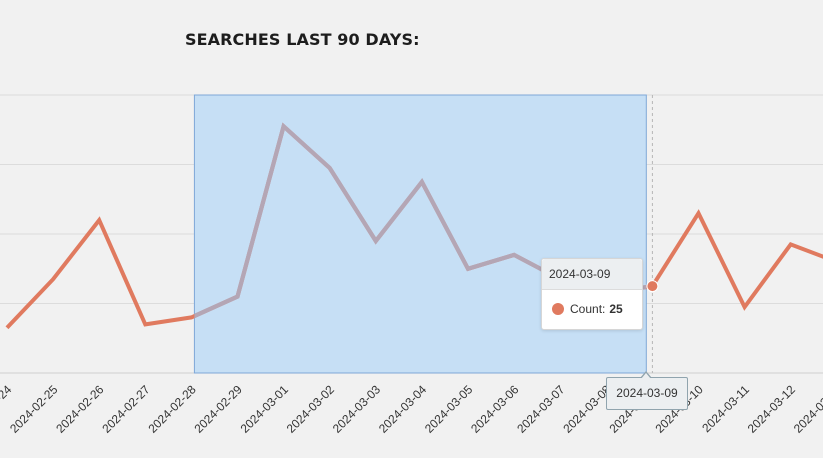 Image resolution: width=823 pixels, height=458 pixels. I want to click on x-tick-label: 2024-03-04, so click(403, 409).